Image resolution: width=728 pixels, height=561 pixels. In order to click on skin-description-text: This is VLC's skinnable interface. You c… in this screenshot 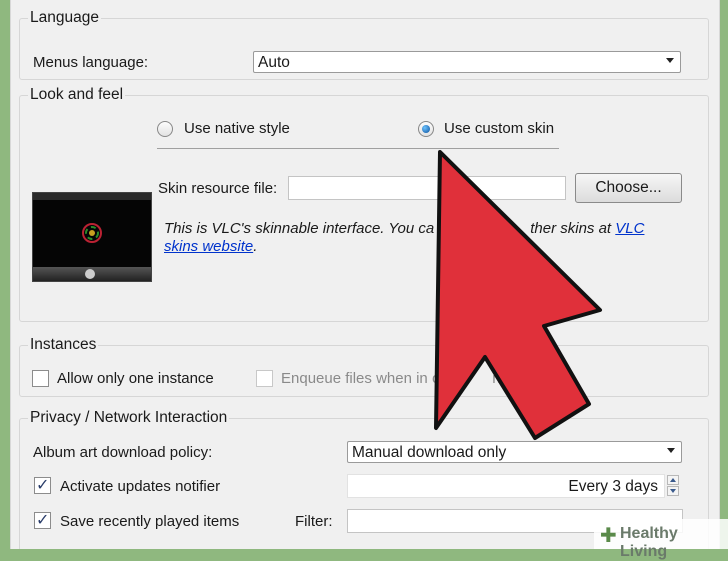, I will do `click(299, 228)`.